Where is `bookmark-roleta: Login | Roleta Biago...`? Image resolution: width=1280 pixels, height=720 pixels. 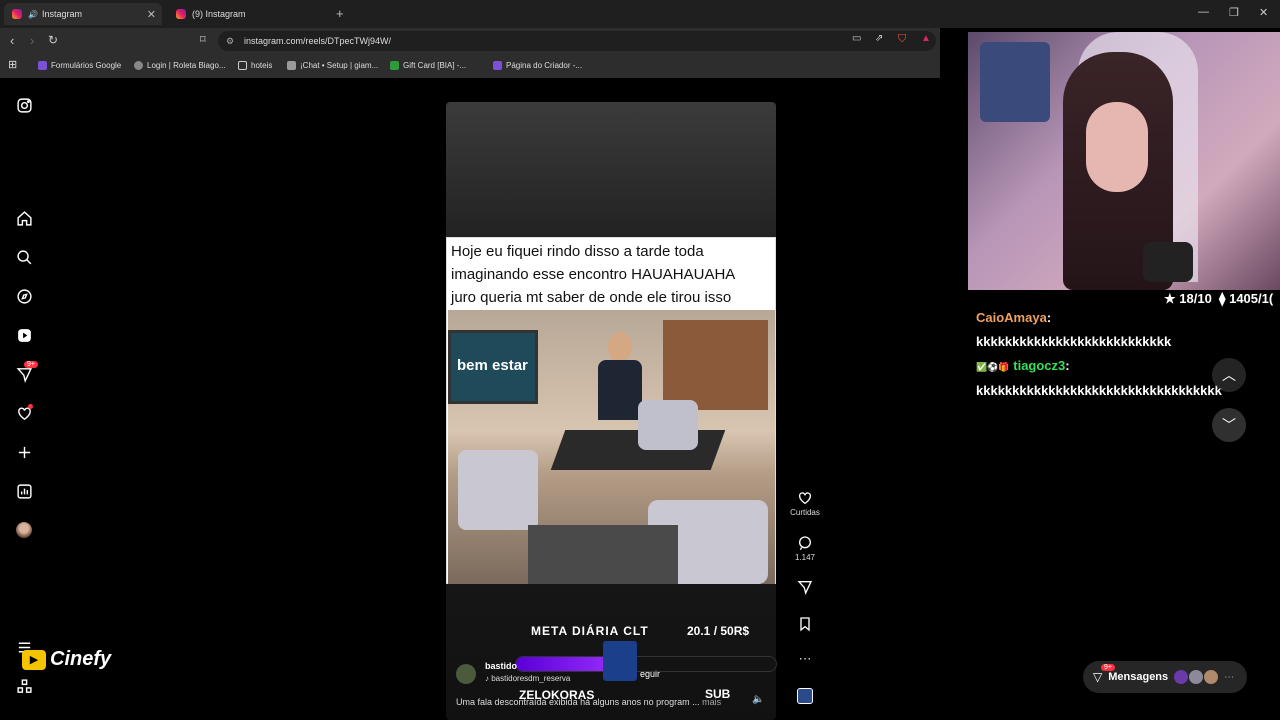
bookmark-roleta: Login | Roleta Biago... is located at coordinates (180, 65).